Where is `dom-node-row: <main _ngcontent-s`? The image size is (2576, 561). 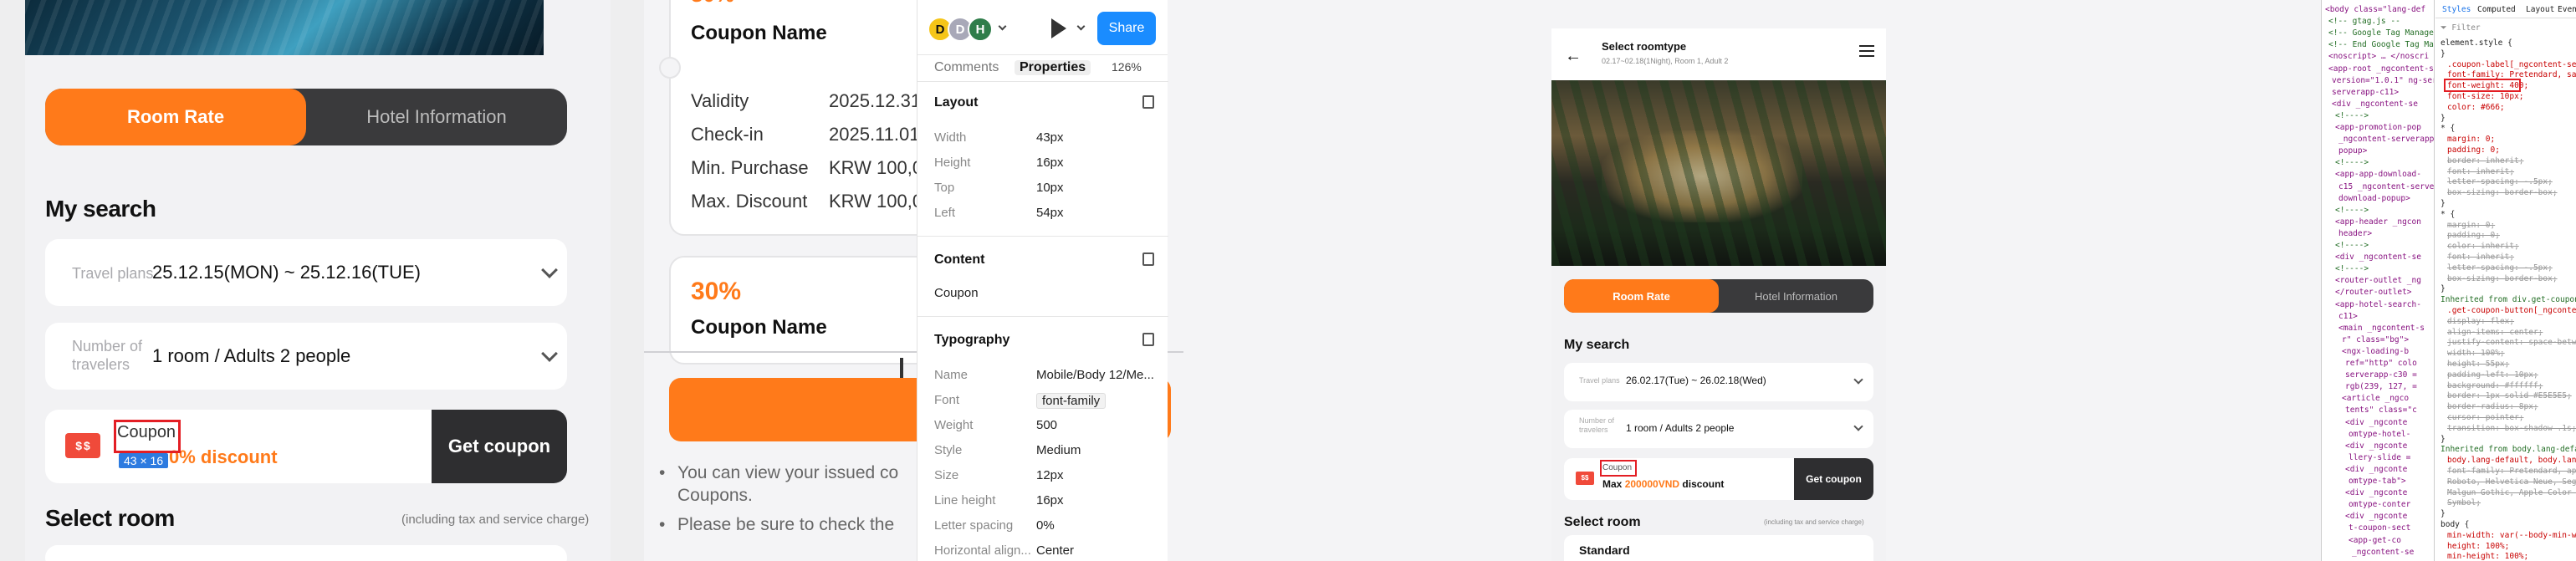
dom-node-row: <main _ngcontent-s is located at coordinates (2381, 328).